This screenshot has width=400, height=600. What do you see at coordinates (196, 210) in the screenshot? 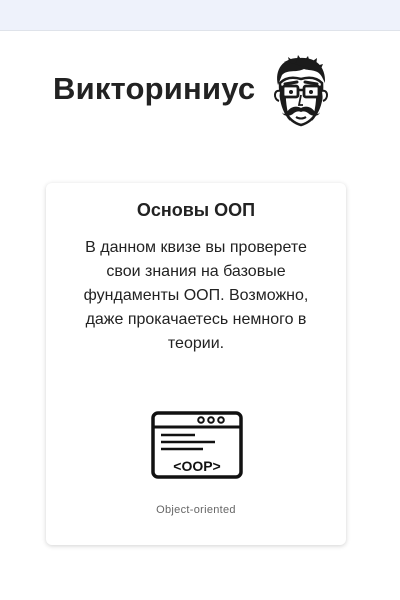
I see `quiz-card-title: Основы ООП` at bounding box center [196, 210].